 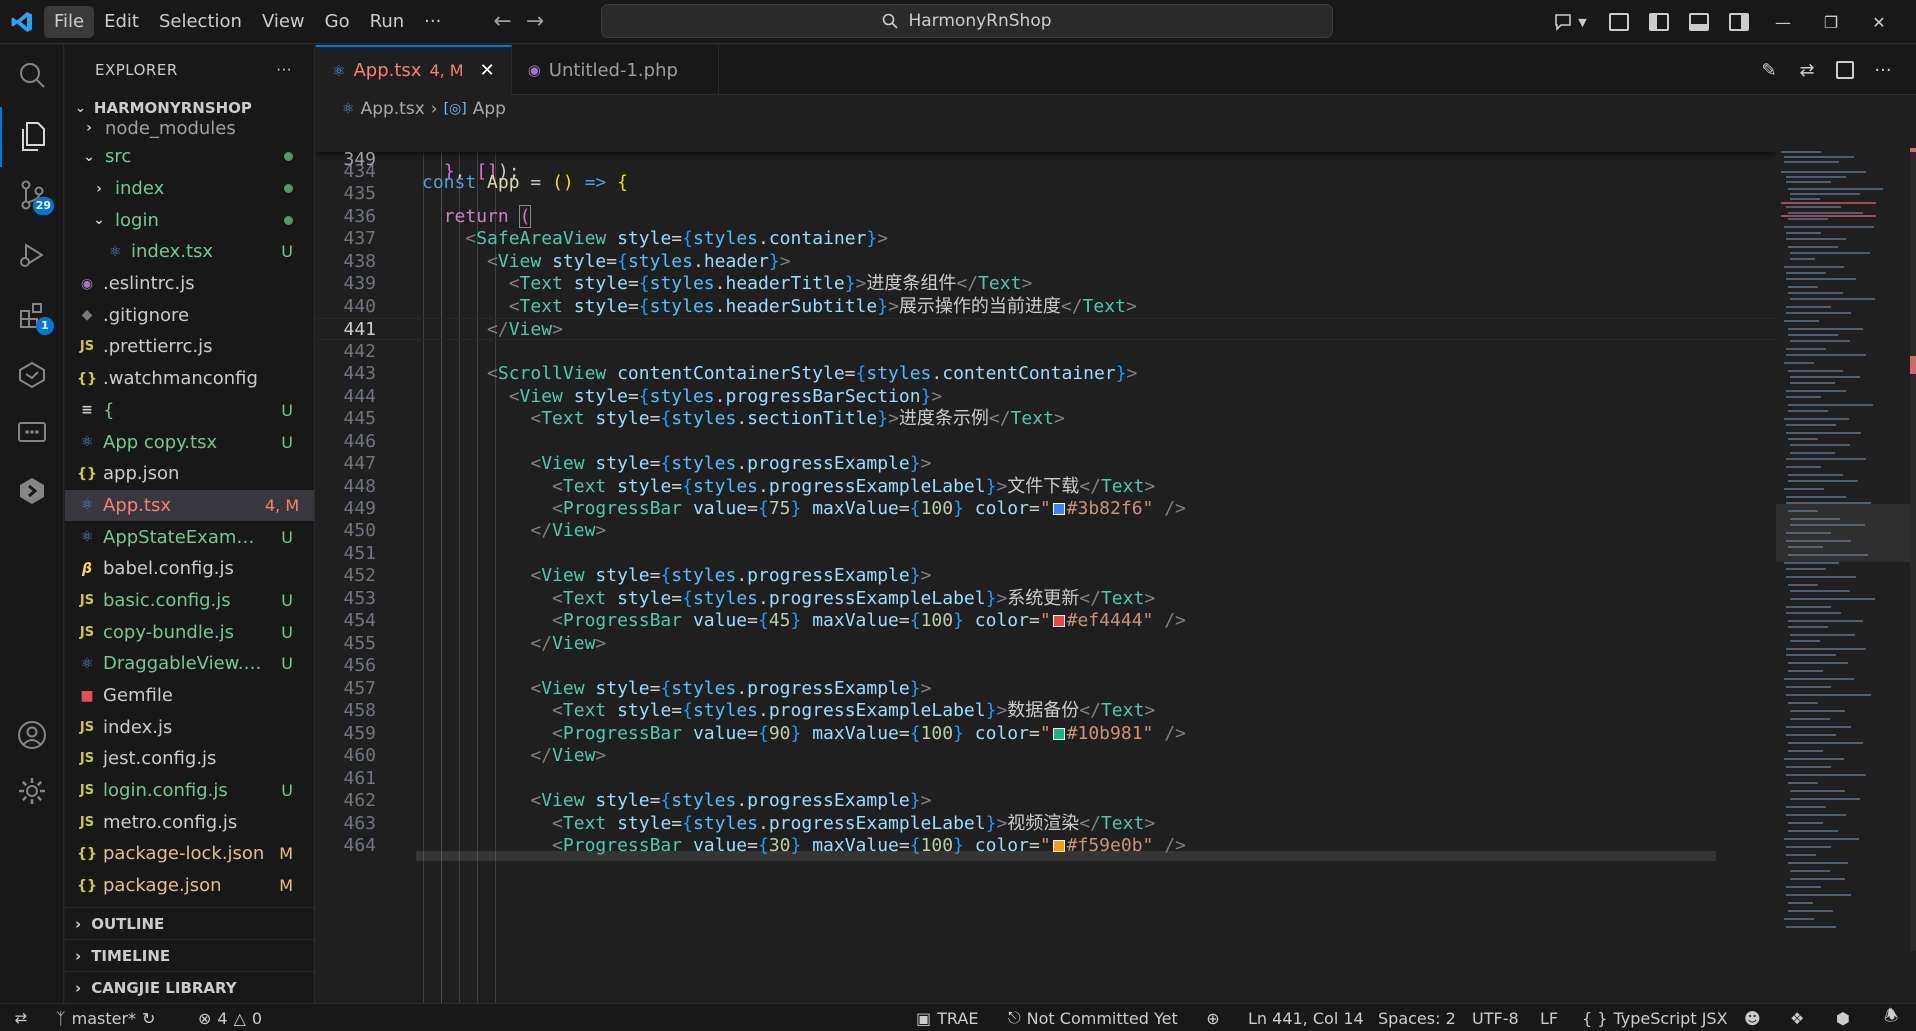 I want to click on tab-app-tsx: ⚛ App.tsx 4, M ✕, so click(x=414, y=70).